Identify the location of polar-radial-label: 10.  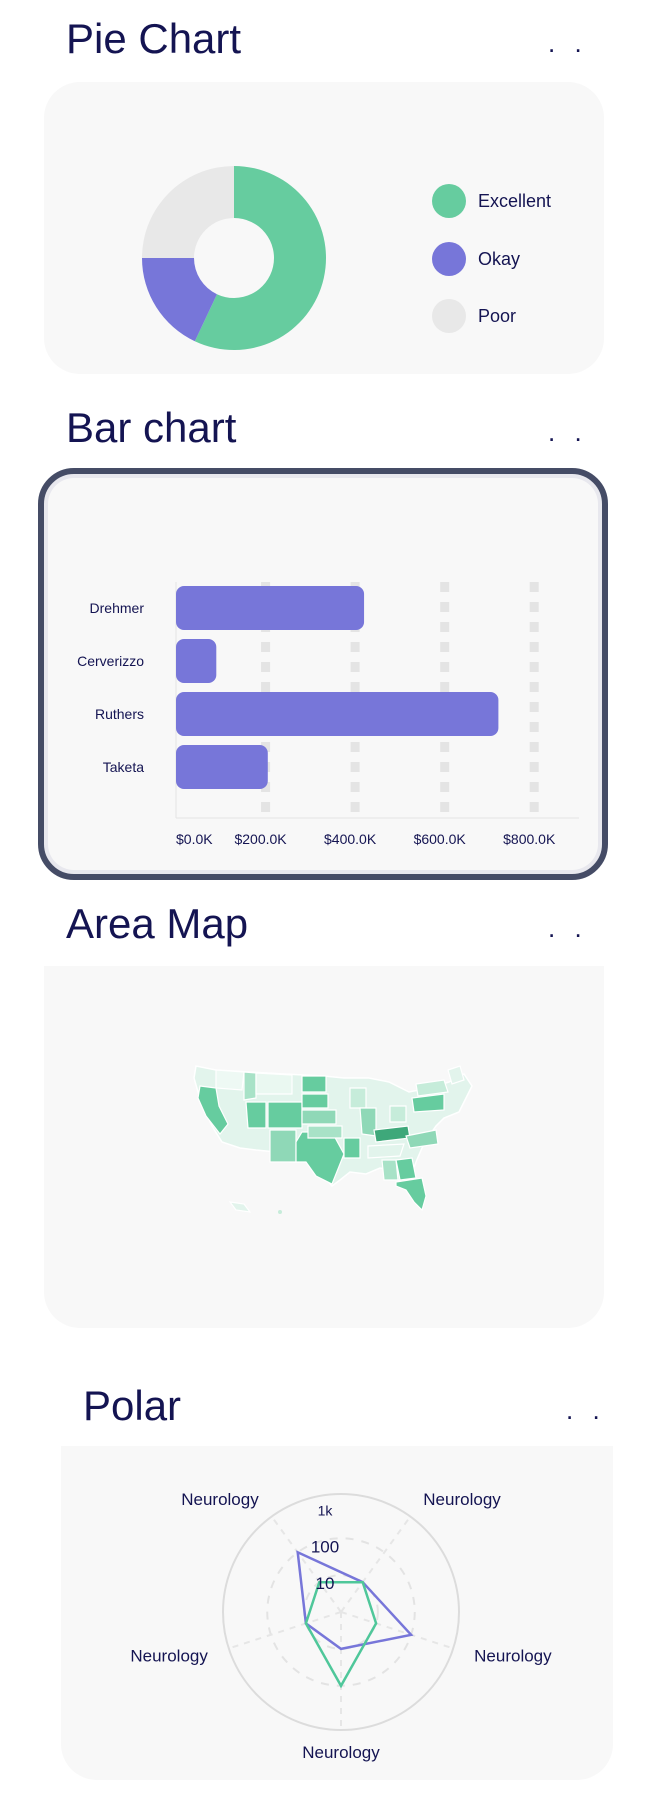
(325, 1583).